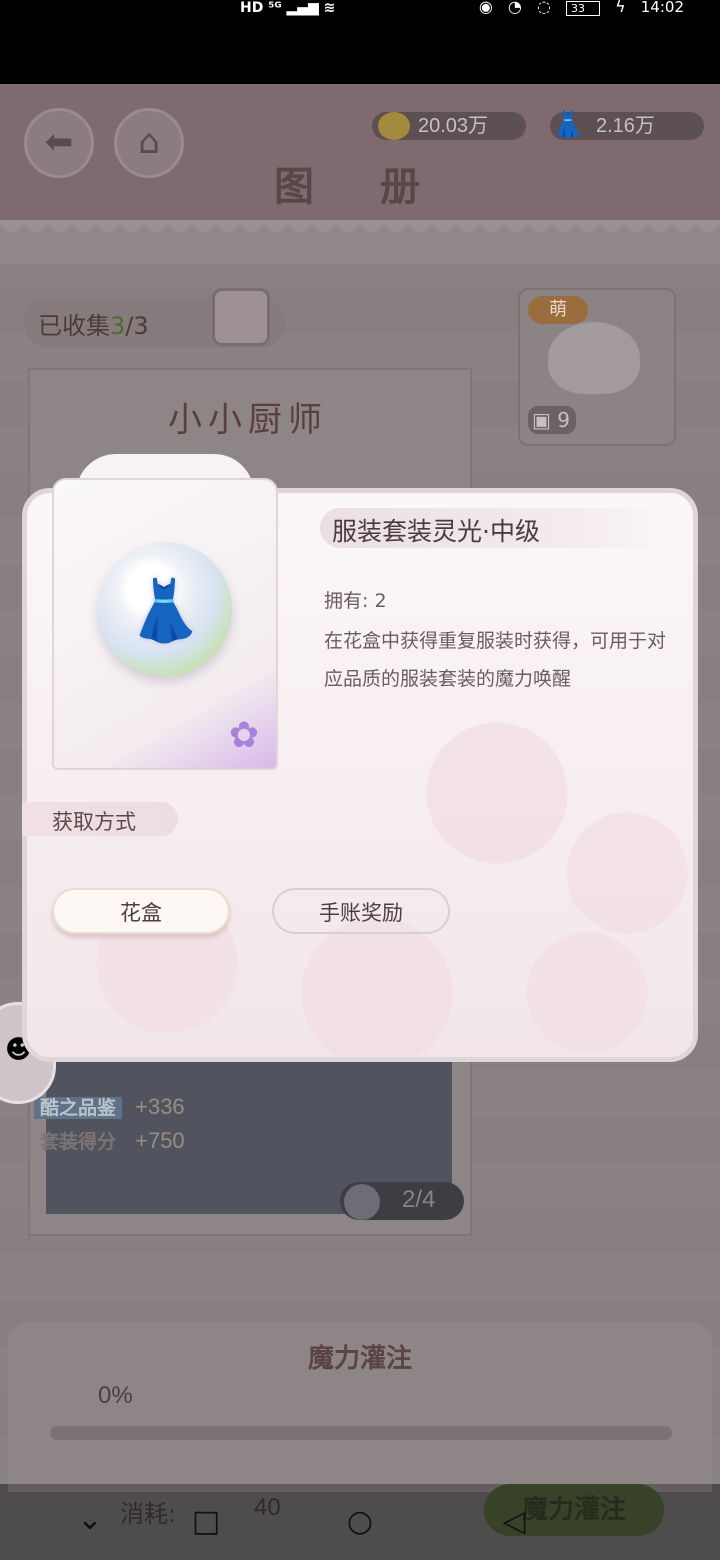 This screenshot has height=1560, width=720. Describe the element at coordinates (90, 1520) in the screenshot. I see `collapse-chevron-icon: ⌄` at that location.